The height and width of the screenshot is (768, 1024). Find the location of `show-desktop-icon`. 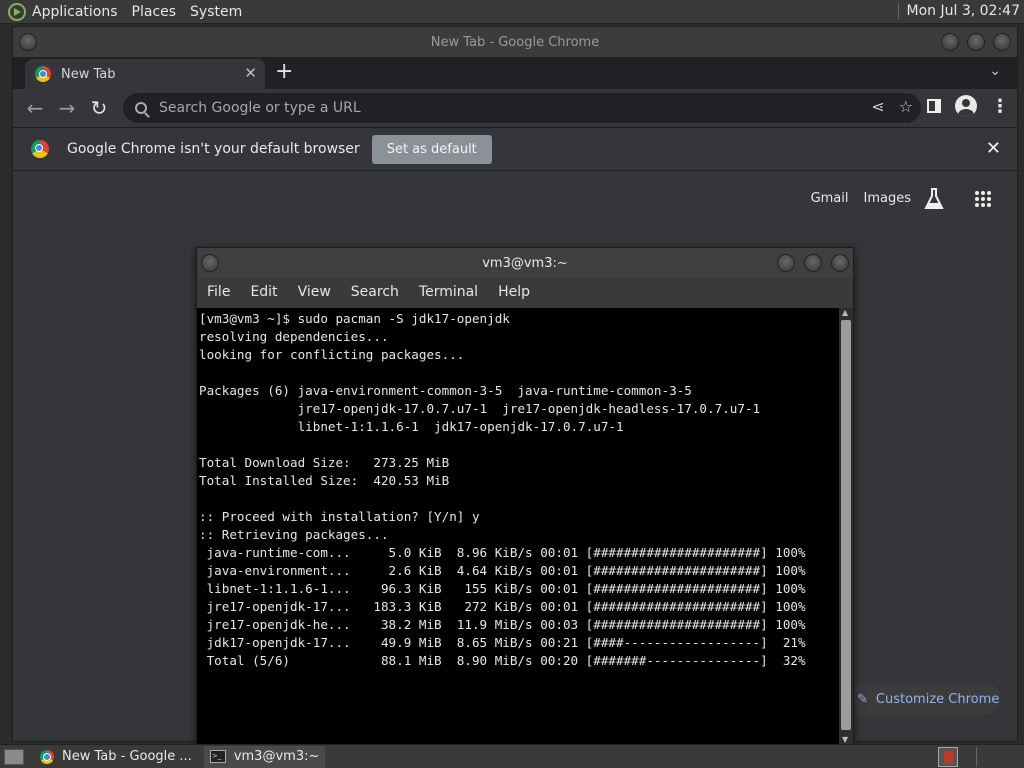

show-desktop-icon is located at coordinates (14, 756).